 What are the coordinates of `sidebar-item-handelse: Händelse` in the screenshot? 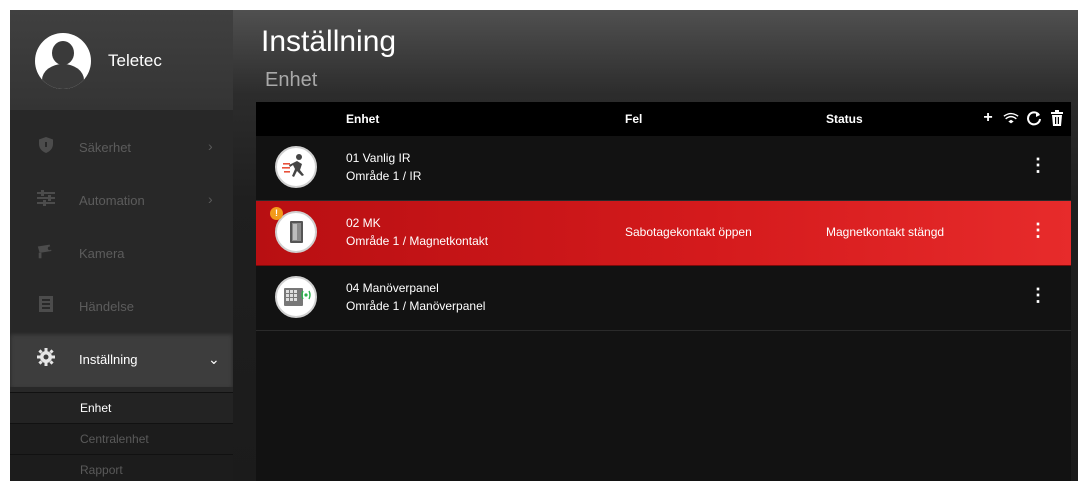 It's located at (121, 305).